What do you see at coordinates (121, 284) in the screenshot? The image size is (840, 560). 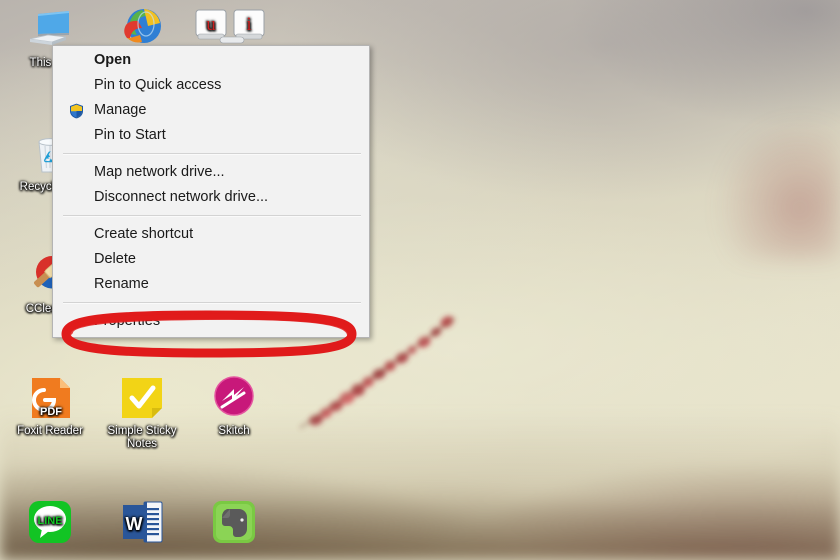 I see `menu-item-label: Rename` at bounding box center [121, 284].